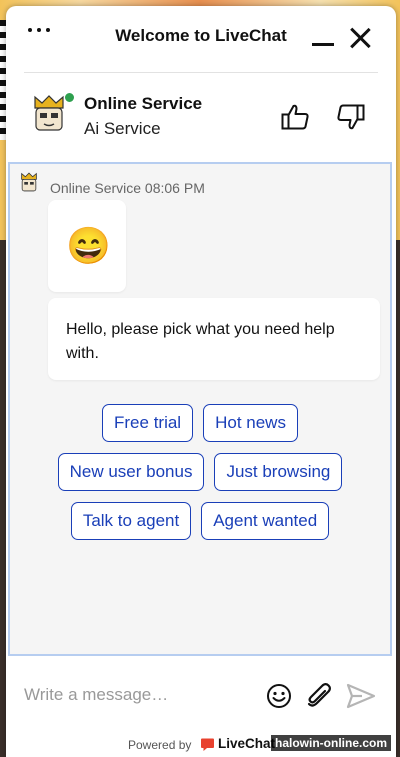 This screenshot has width=400, height=757. Describe the element at coordinates (246, 743) in the screenshot. I see `livechat-brand-link: LiveChat` at that location.